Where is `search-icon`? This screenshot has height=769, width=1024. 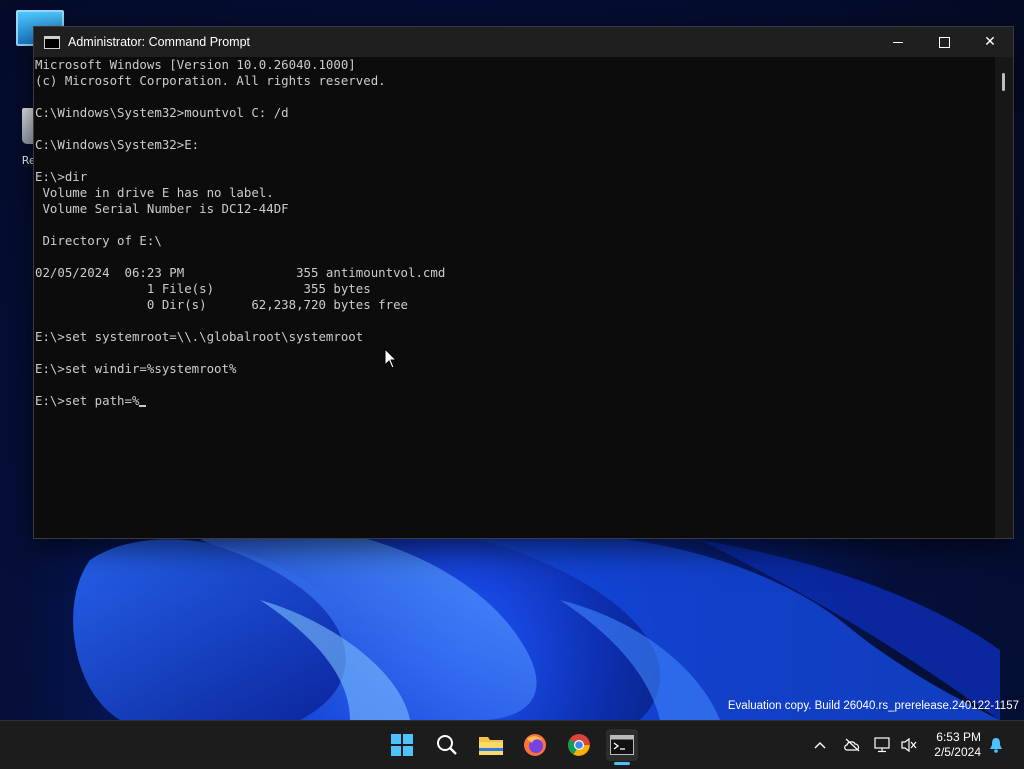
search-icon is located at coordinates (447, 745).